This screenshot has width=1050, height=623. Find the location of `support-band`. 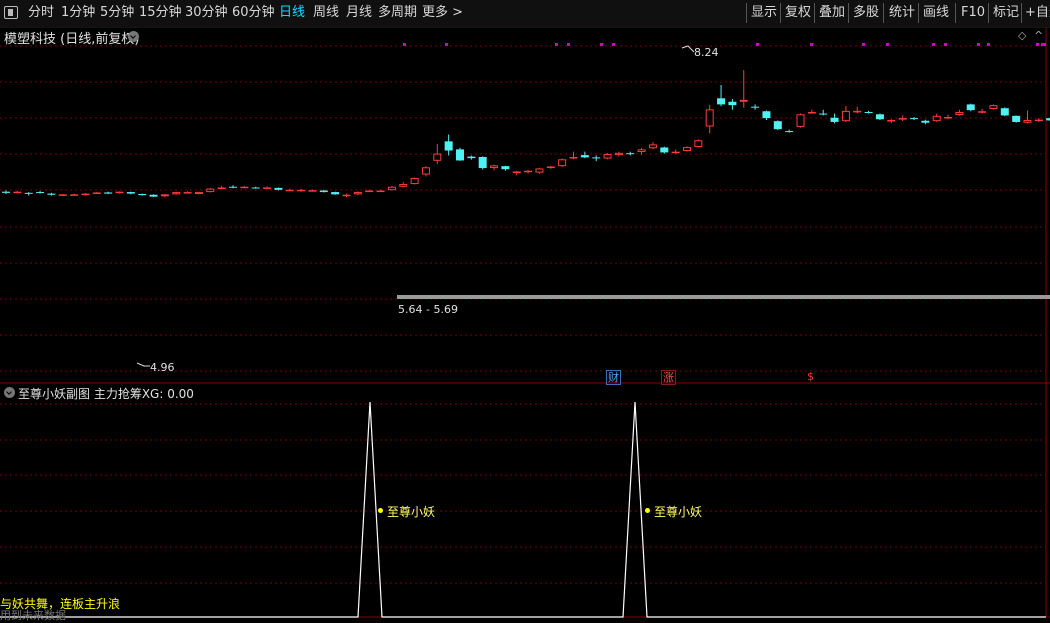

support-band is located at coordinates (723, 297).